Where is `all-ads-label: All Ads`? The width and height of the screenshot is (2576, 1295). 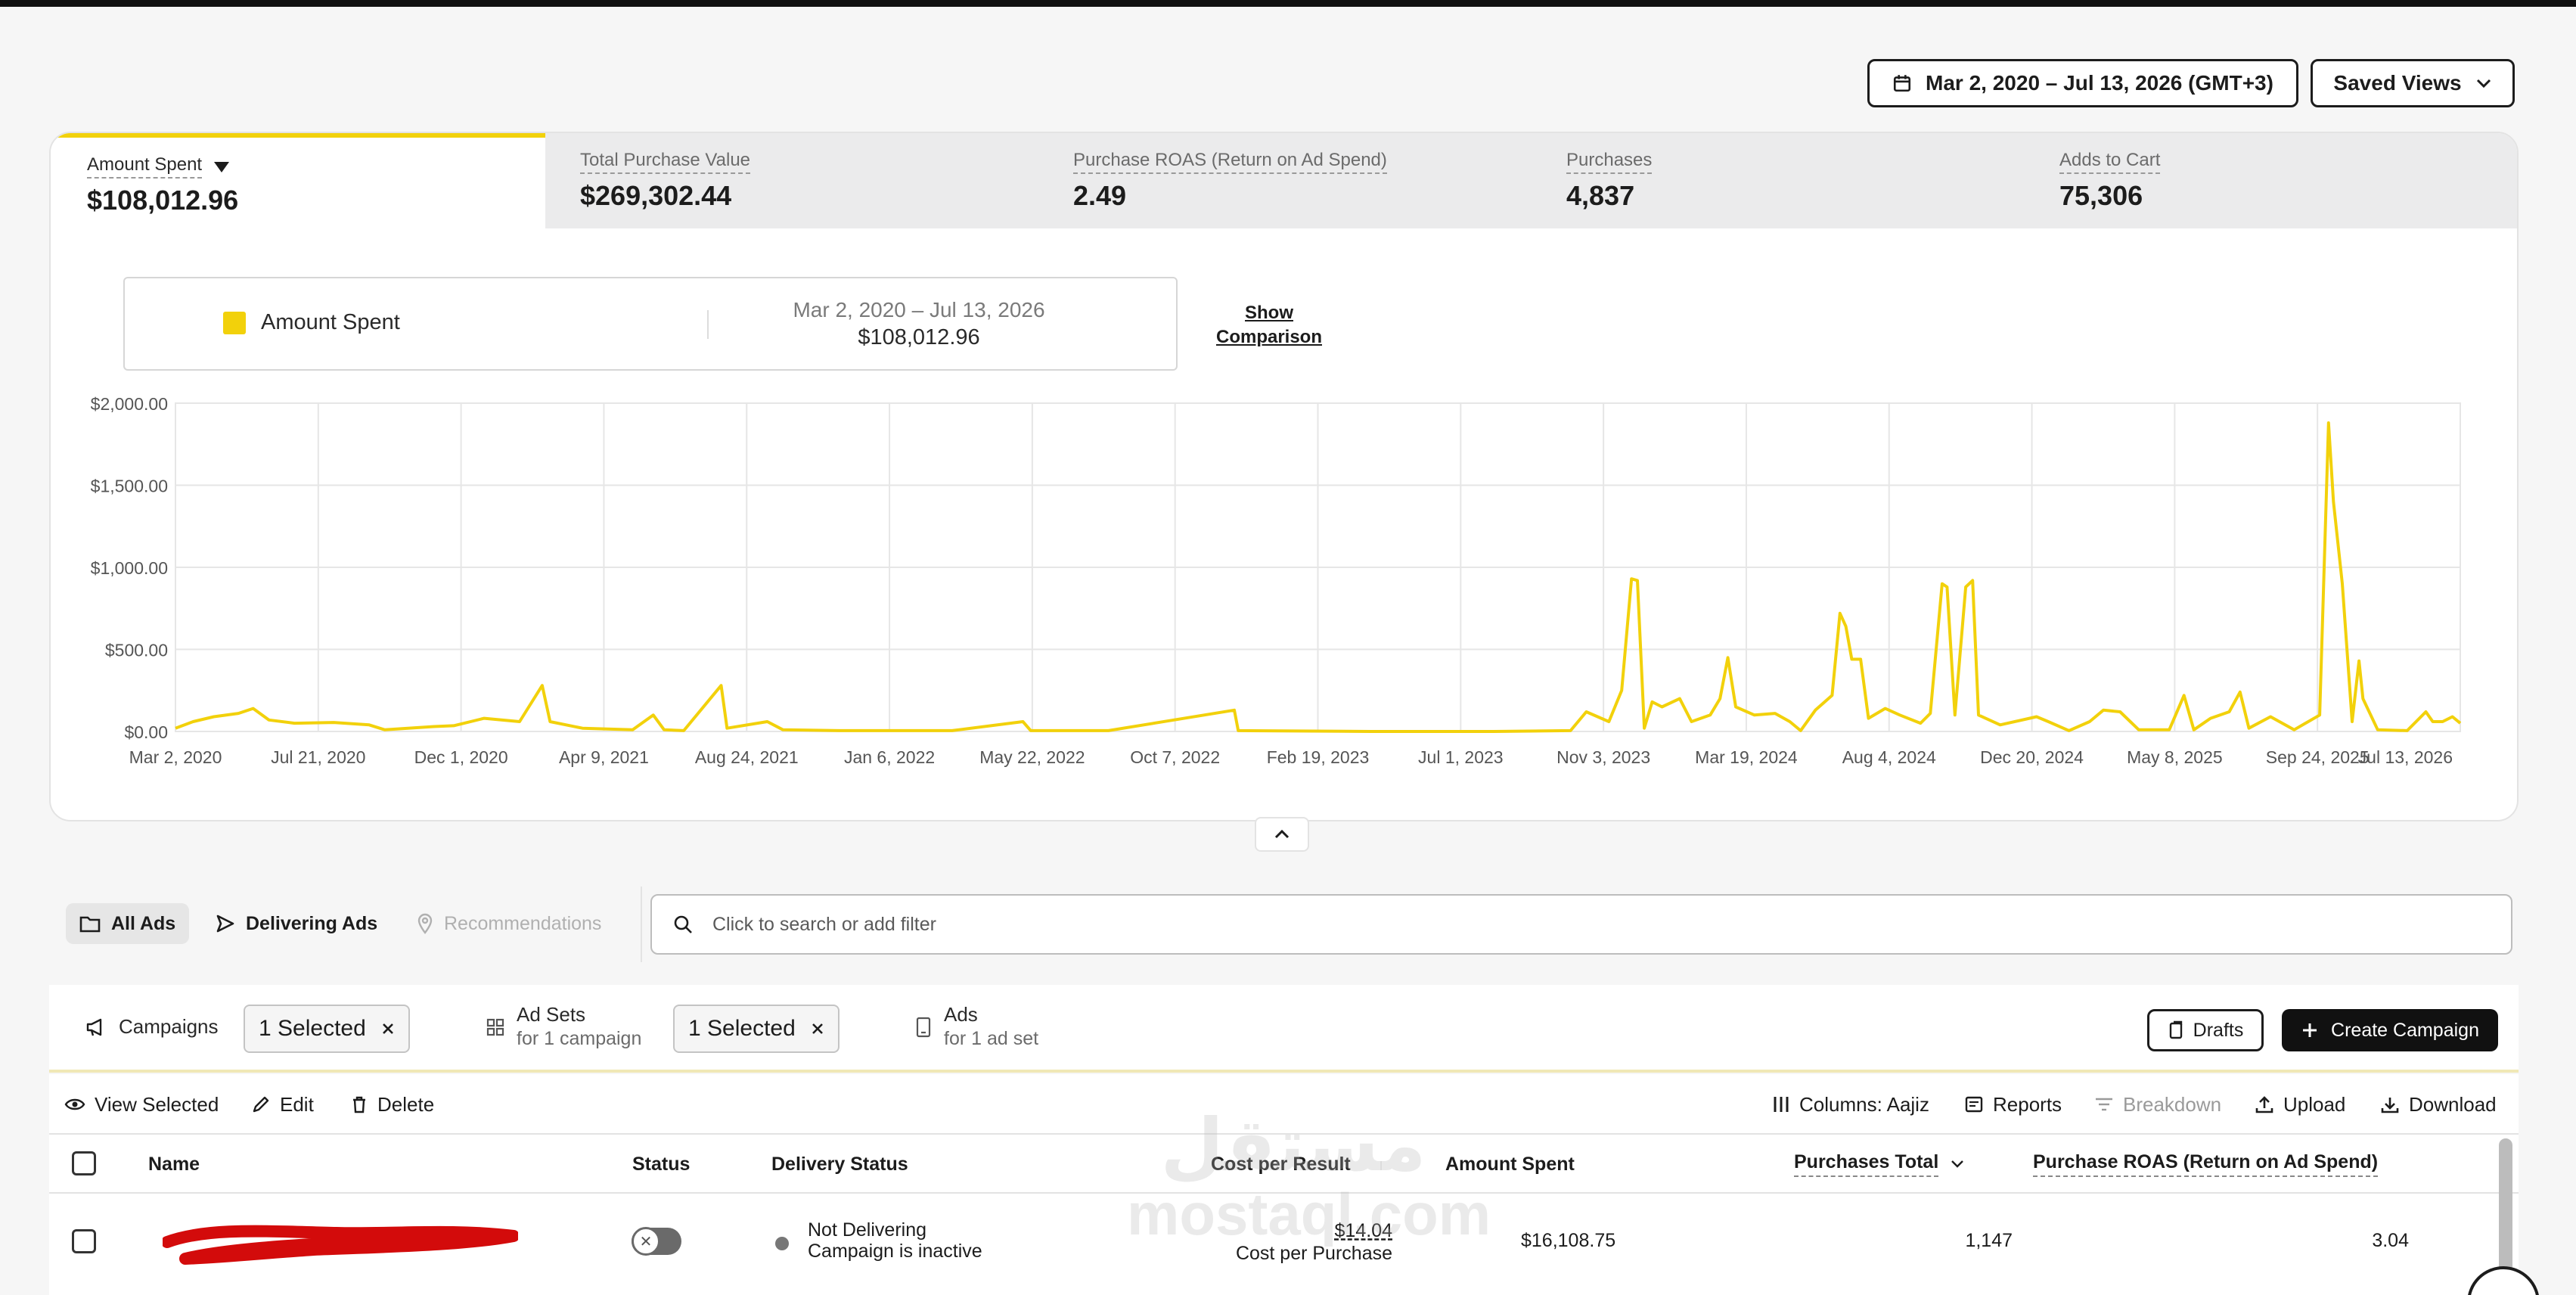 all-ads-label: All Ads is located at coordinates (143, 923).